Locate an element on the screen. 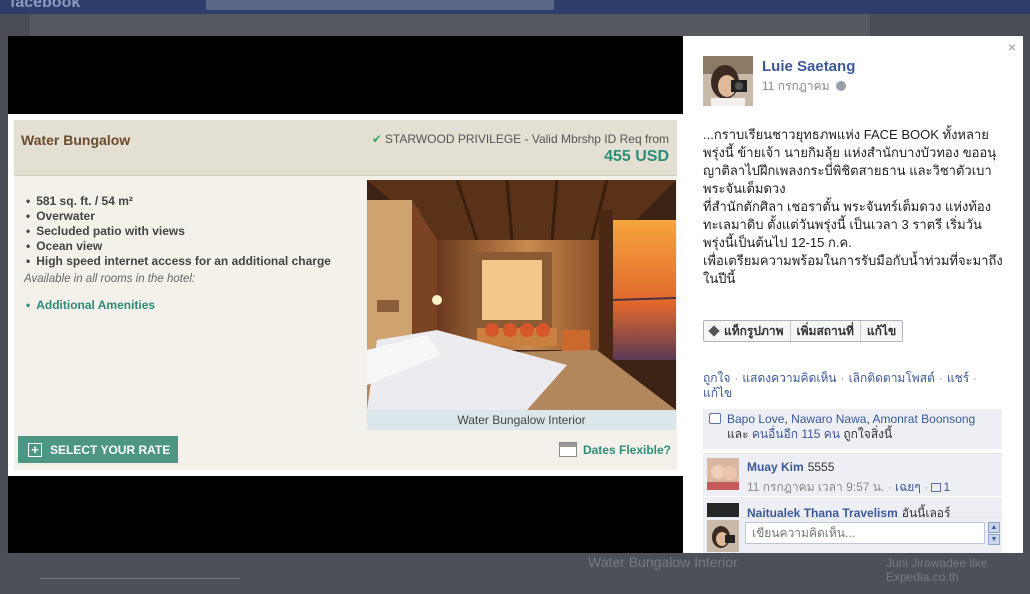 The width and height of the screenshot is (1030, 594). comment-scroll-control: ▲ ▼ is located at coordinates (994, 534).